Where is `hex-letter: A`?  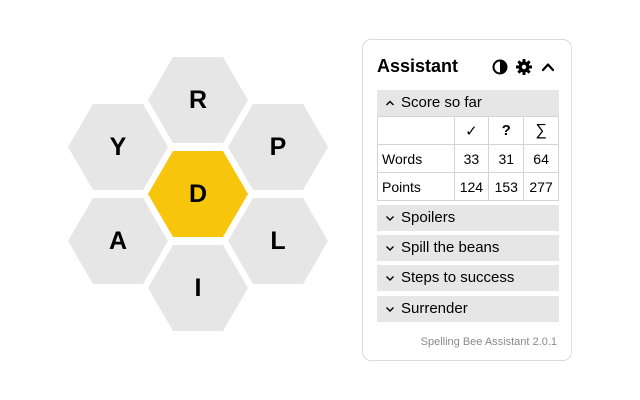 hex-letter: A is located at coordinates (118, 240).